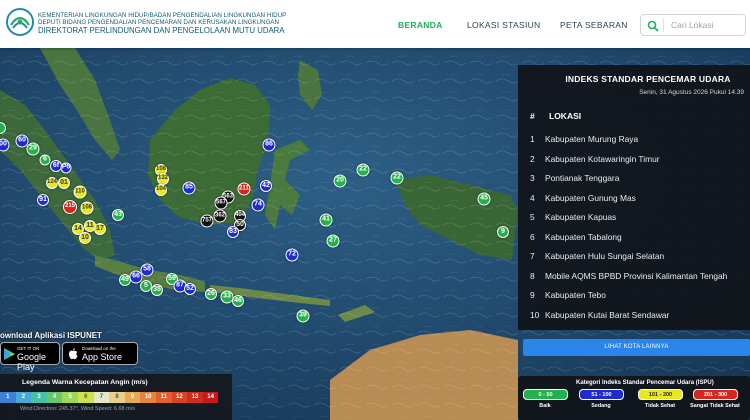  I want to click on station-marker: 35, so click(157, 290).